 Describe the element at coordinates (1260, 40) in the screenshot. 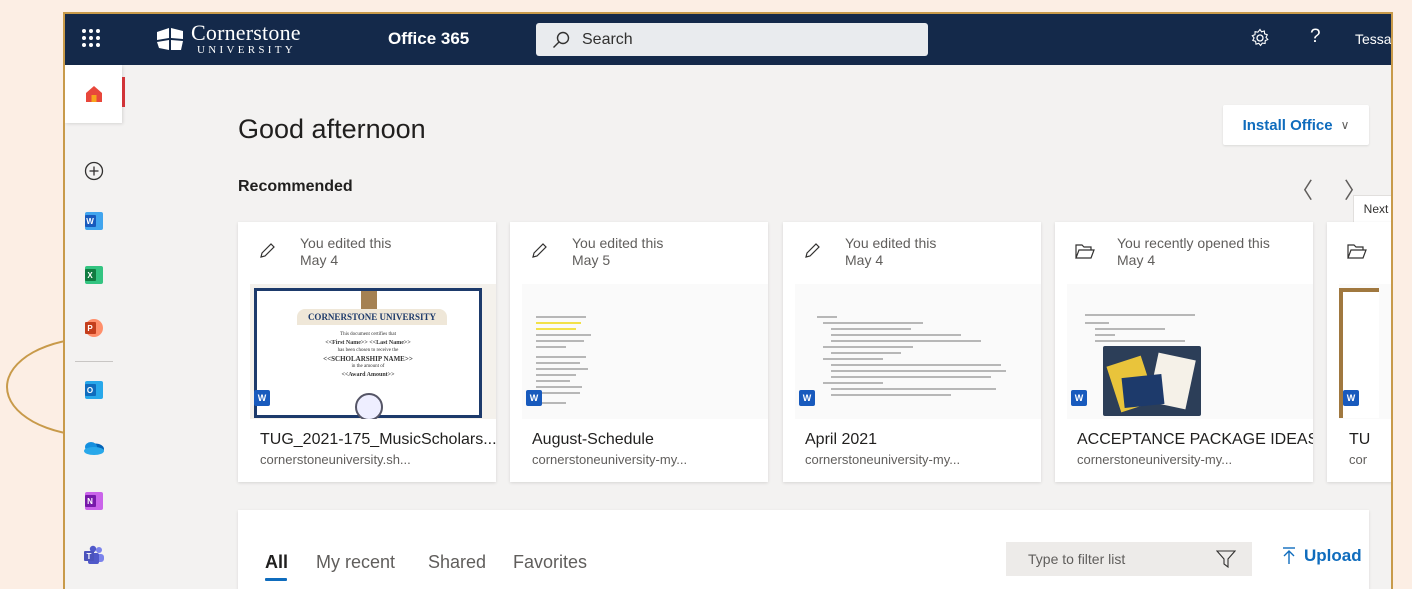

I see `settings-gear-icon` at that location.